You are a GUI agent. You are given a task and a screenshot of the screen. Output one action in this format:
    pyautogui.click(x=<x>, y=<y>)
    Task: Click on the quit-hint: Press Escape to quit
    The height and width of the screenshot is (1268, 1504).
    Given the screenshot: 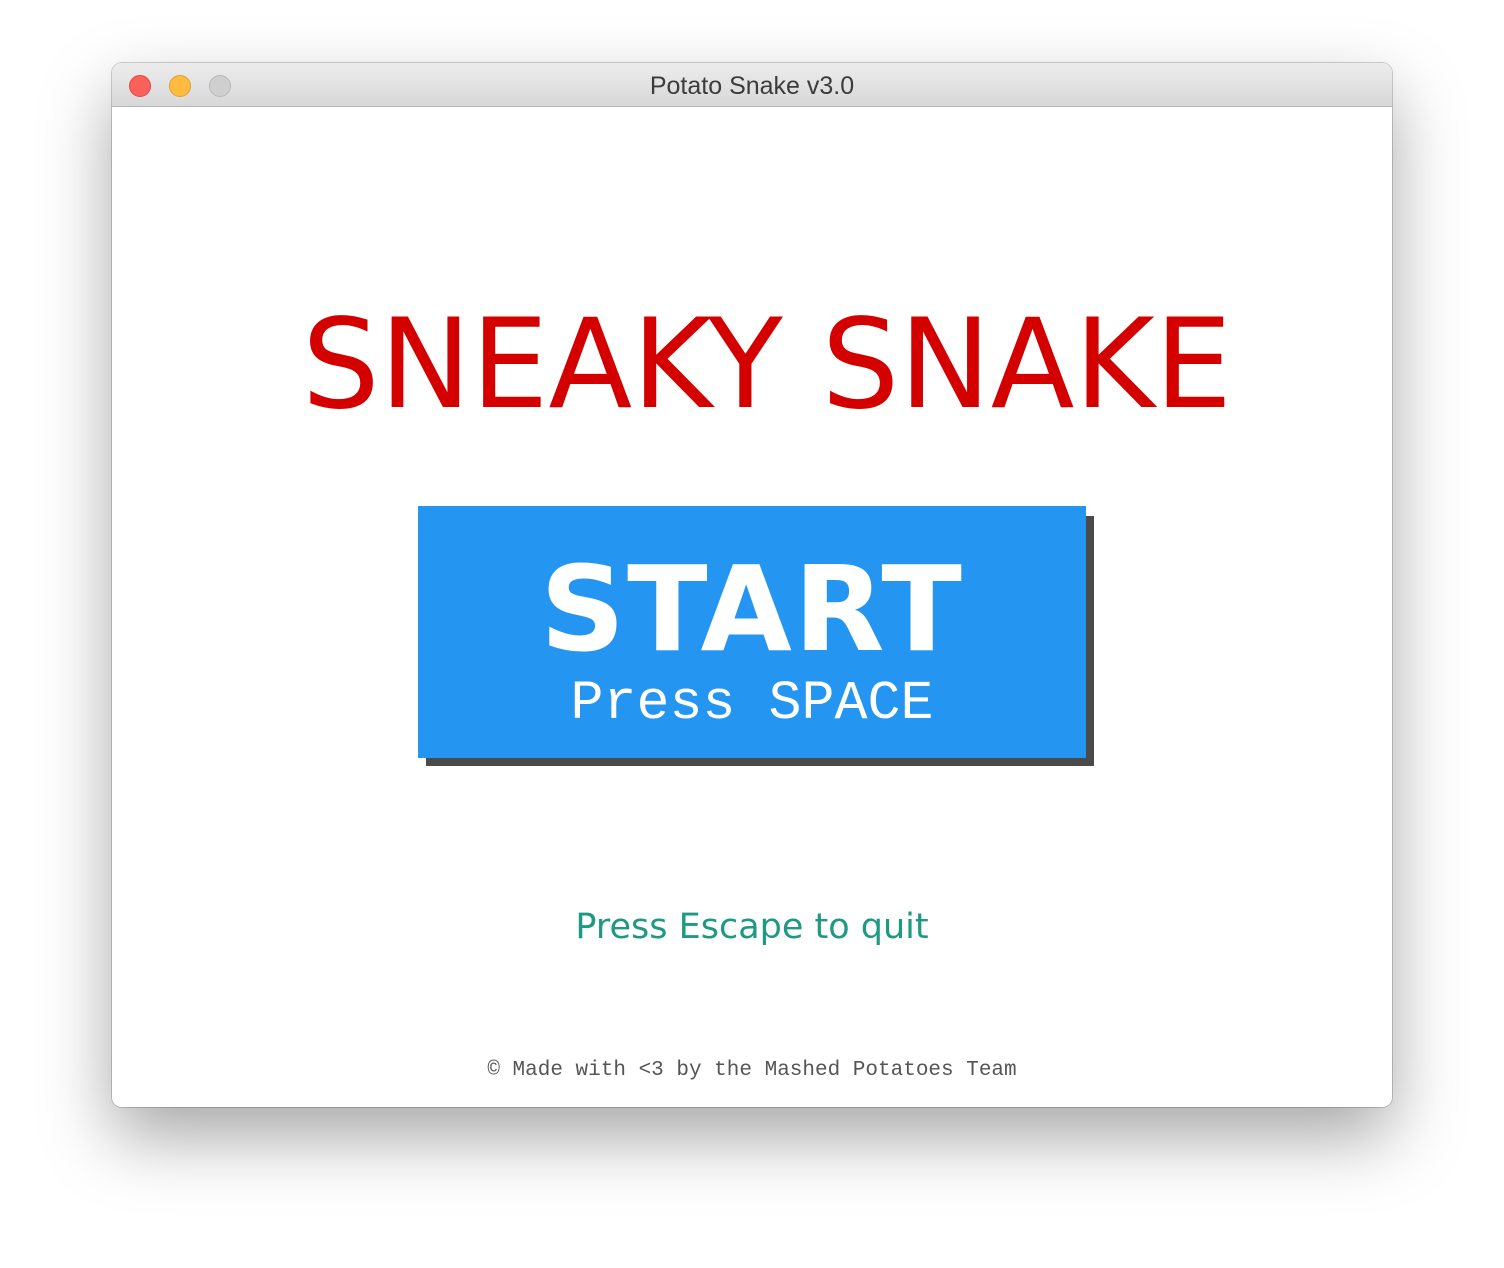 What is the action you would take?
    pyautogui.click(x=752, y=927)
    